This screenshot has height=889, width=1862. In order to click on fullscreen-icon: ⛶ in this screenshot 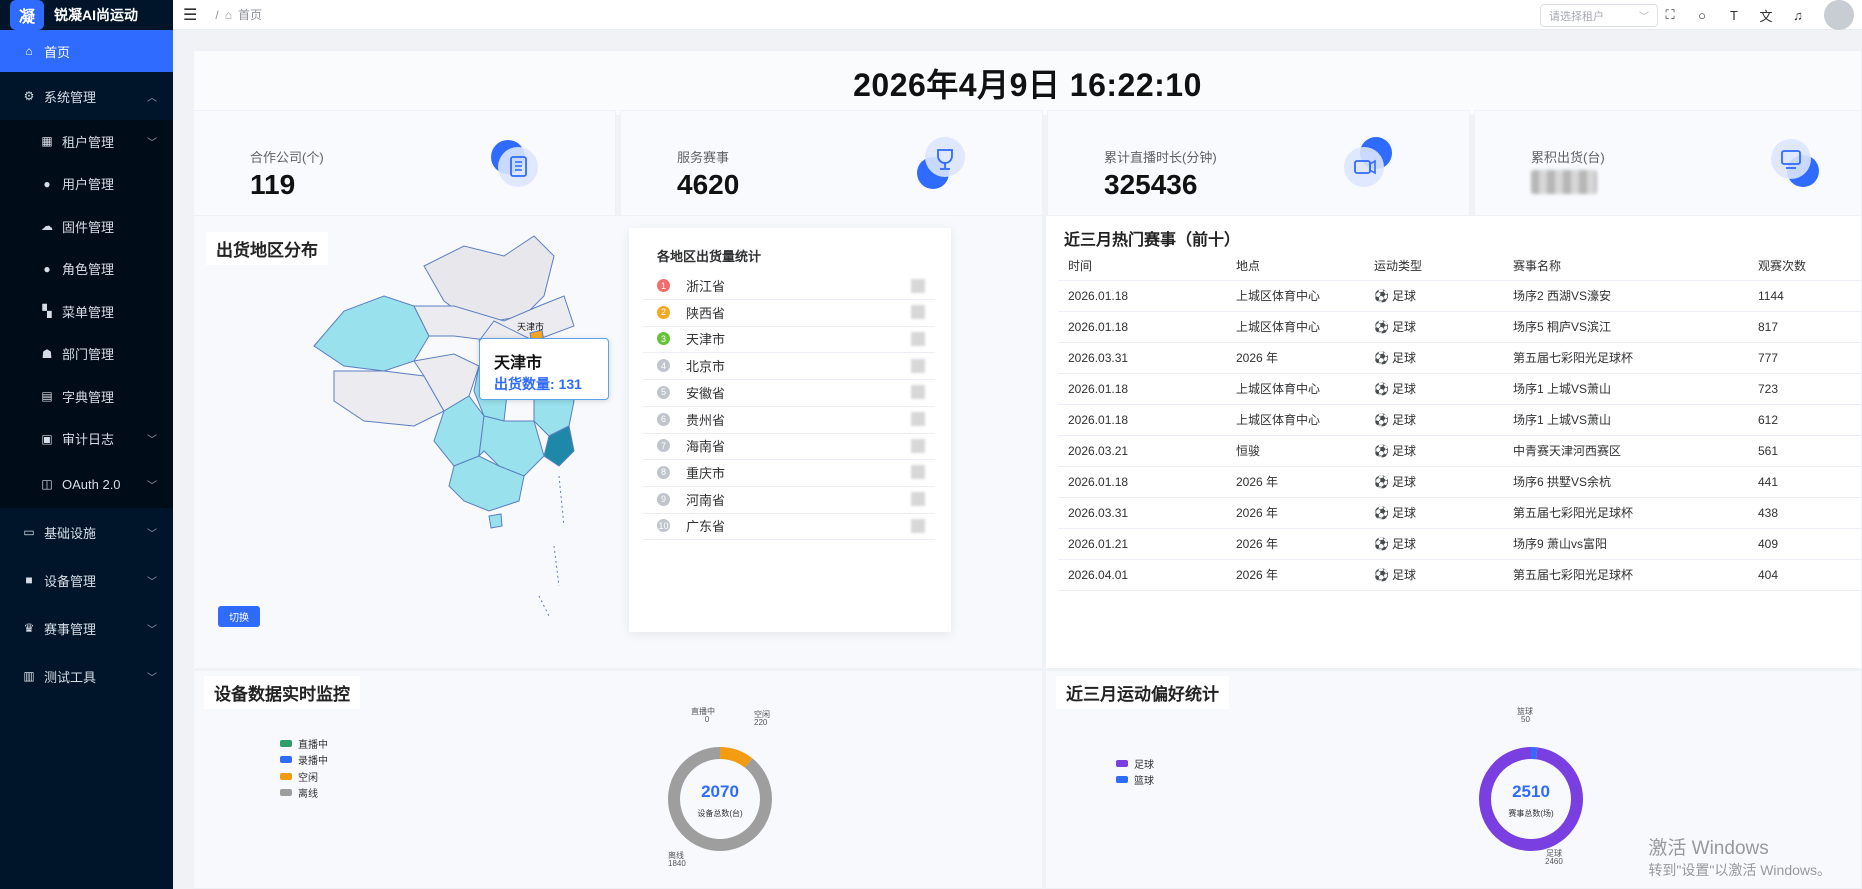, I will do `click(1670, 15)`.